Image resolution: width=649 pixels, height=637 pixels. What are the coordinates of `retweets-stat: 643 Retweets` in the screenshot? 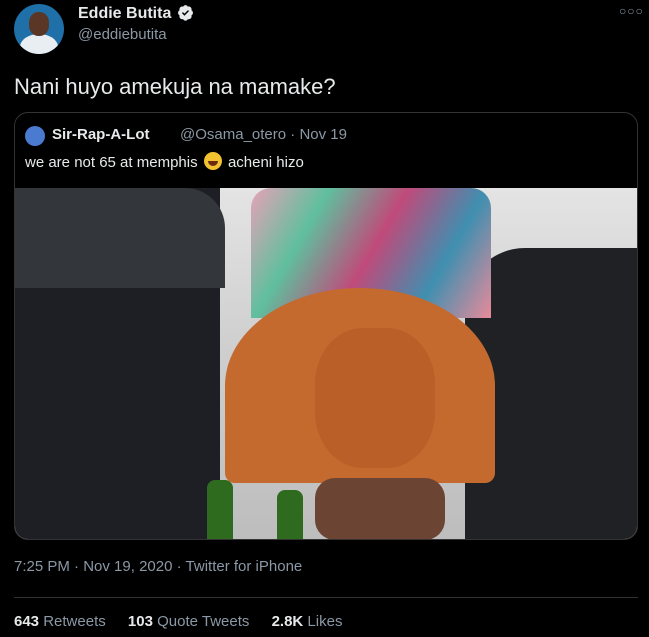 It's located at (60, 621).